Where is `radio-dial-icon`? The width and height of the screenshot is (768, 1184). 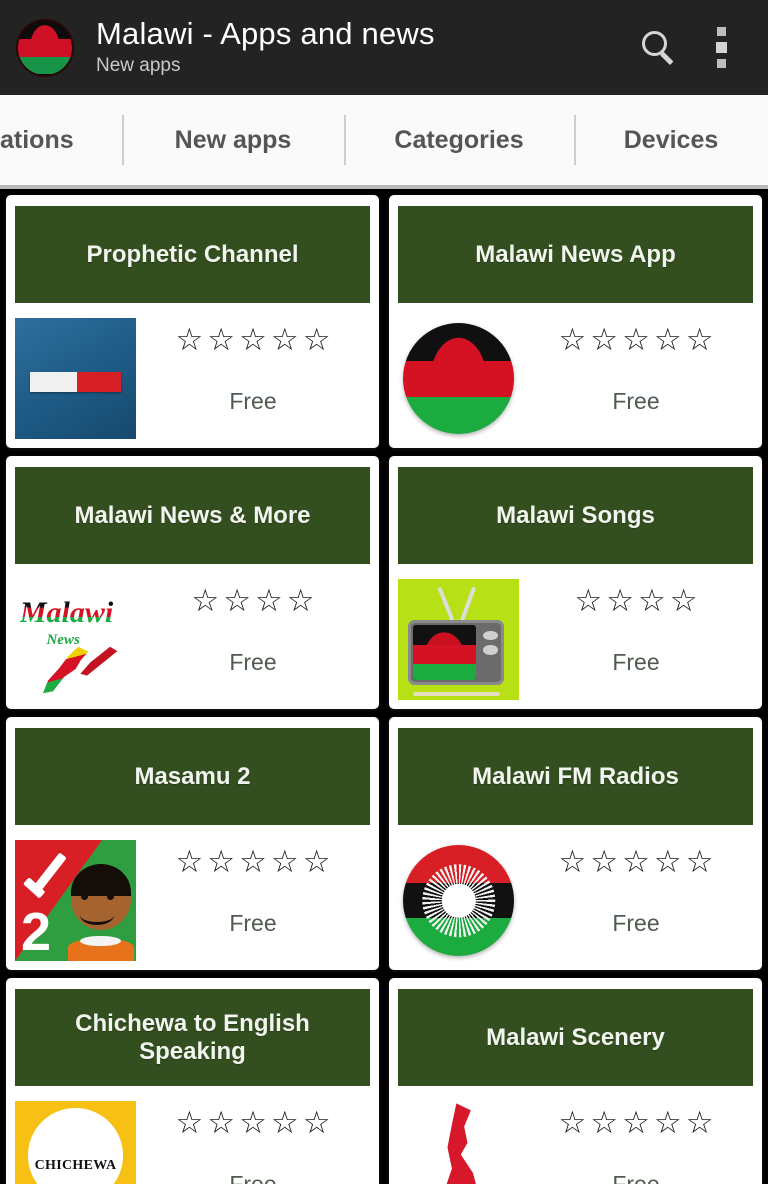 radio-dial-icon is located at coordinates (458, 900).